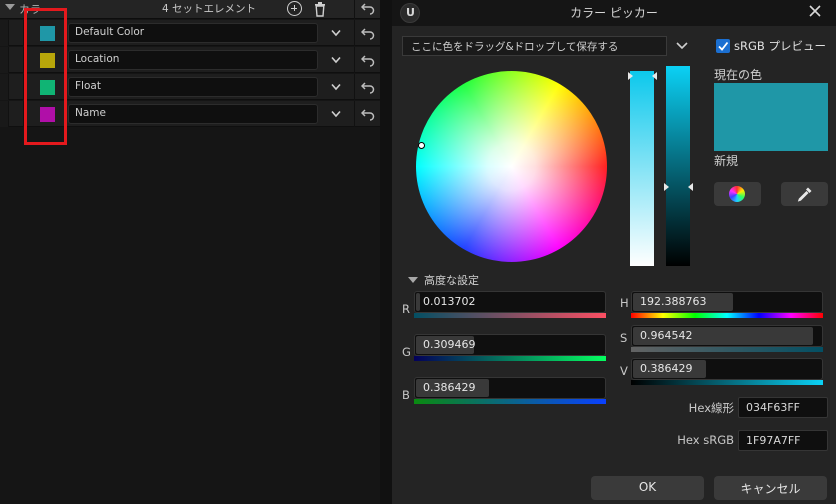 This screenshot has height=504, width=836. Describe the element at coordinates (705, 440) in the screenshot. I see `hex-srgb-label: Hex sRGB` at that location.